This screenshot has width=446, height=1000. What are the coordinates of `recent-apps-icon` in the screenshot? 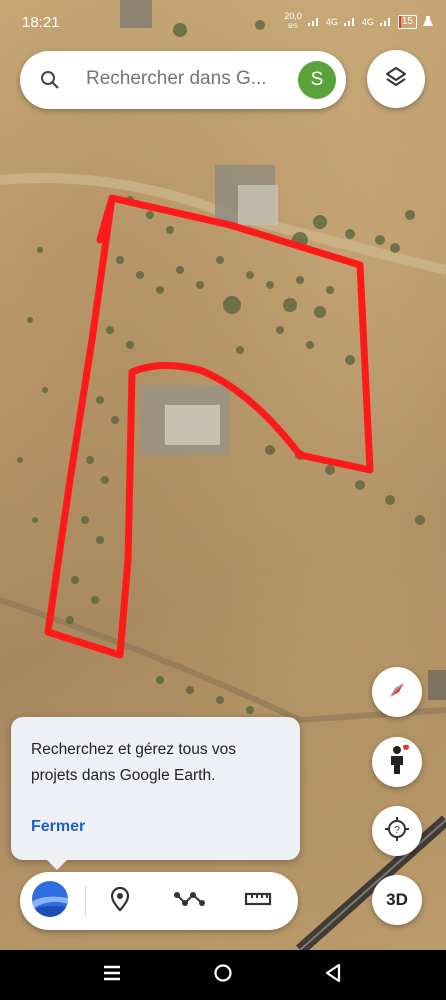 It's located at (112, 975).